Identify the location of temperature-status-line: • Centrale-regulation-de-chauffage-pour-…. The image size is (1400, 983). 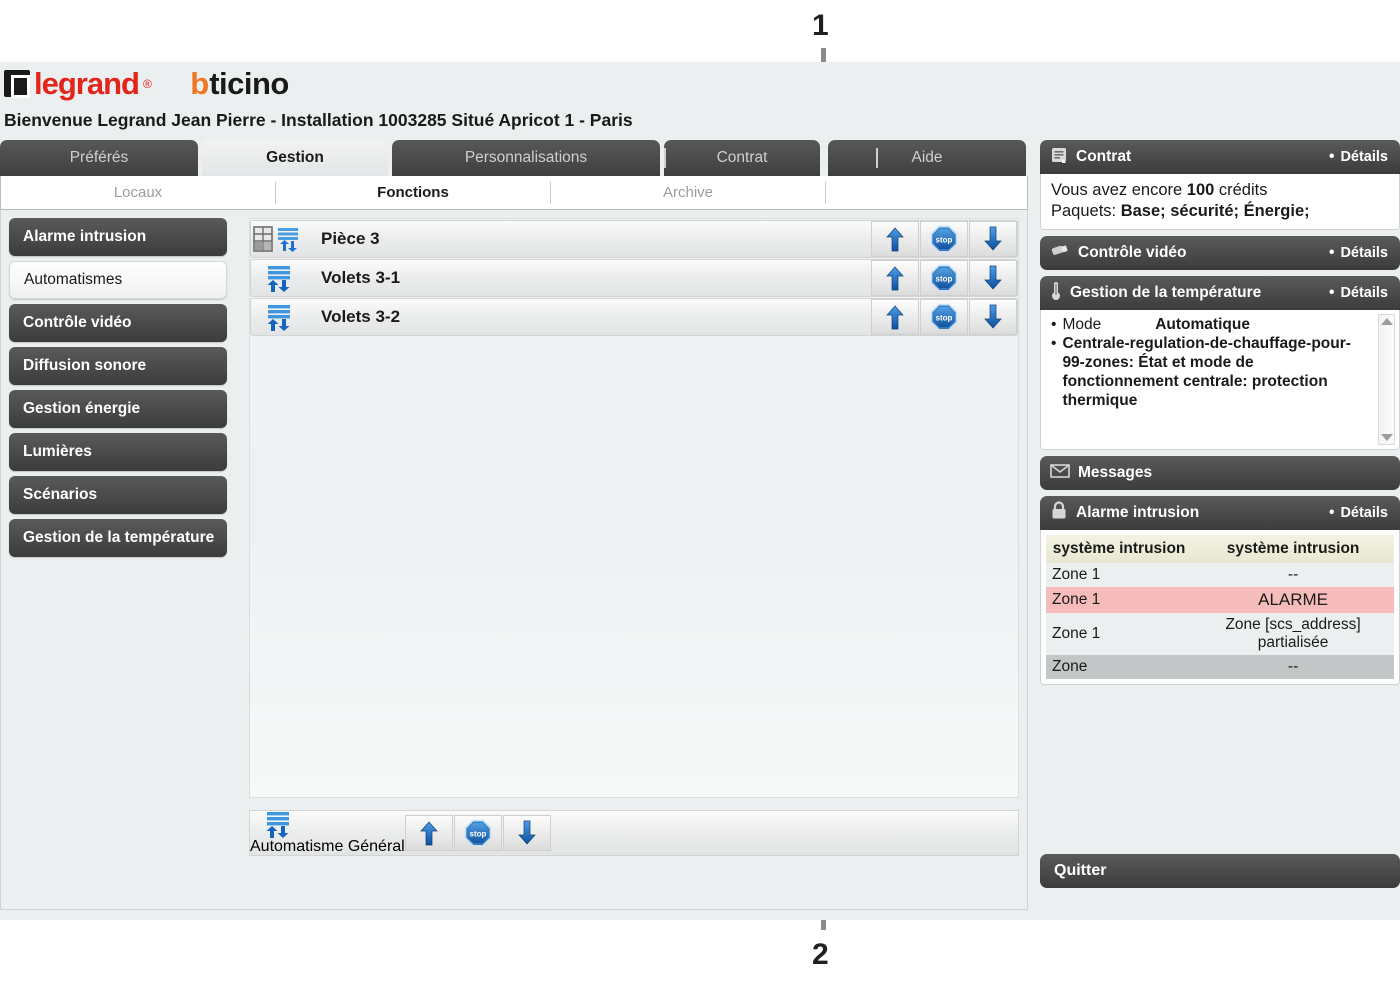
(1210, 373).